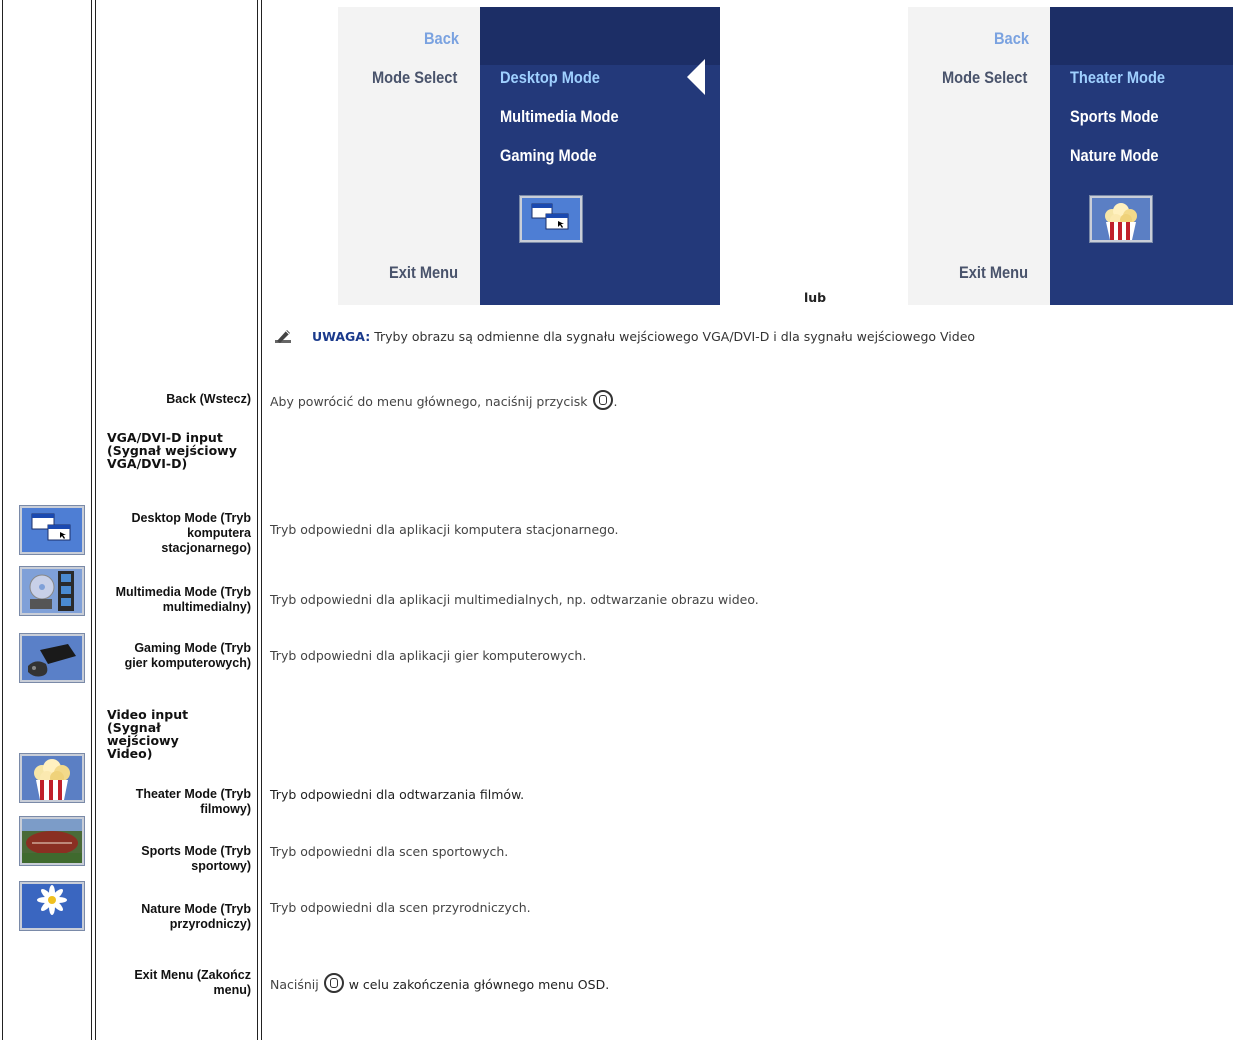 Image resolution: width=1233 pixels, height=1040 pixels. Describe the element at coordinates (1118, 77) in the screenshot. I see `osd-item-theater: Theater Mode` at that location.